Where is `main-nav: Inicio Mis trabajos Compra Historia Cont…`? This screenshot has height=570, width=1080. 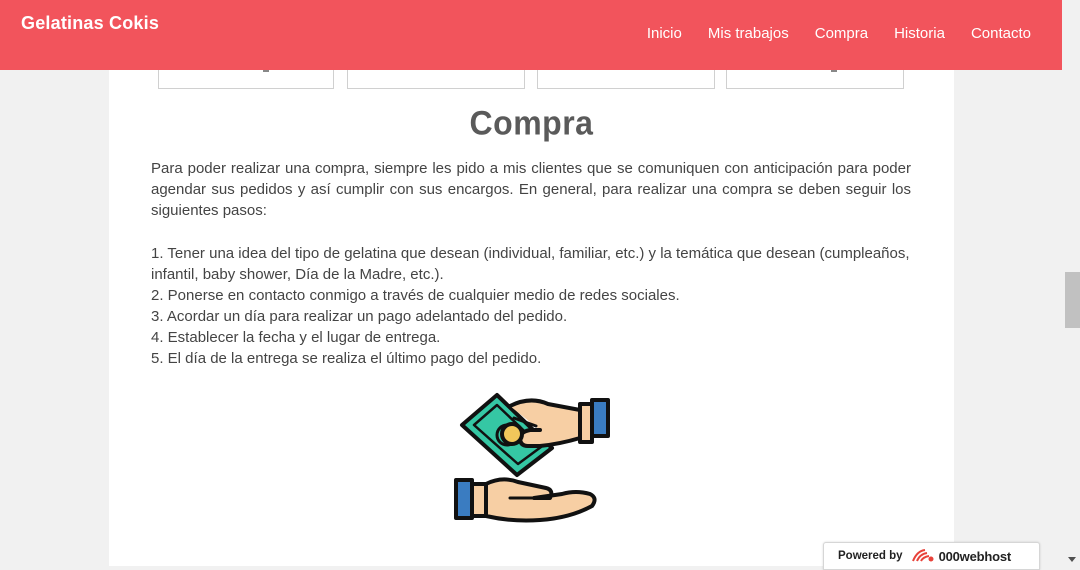
main-nav: Inicio Mis trabajos Compra Historia Cont… is located at coordinates (826, 33).